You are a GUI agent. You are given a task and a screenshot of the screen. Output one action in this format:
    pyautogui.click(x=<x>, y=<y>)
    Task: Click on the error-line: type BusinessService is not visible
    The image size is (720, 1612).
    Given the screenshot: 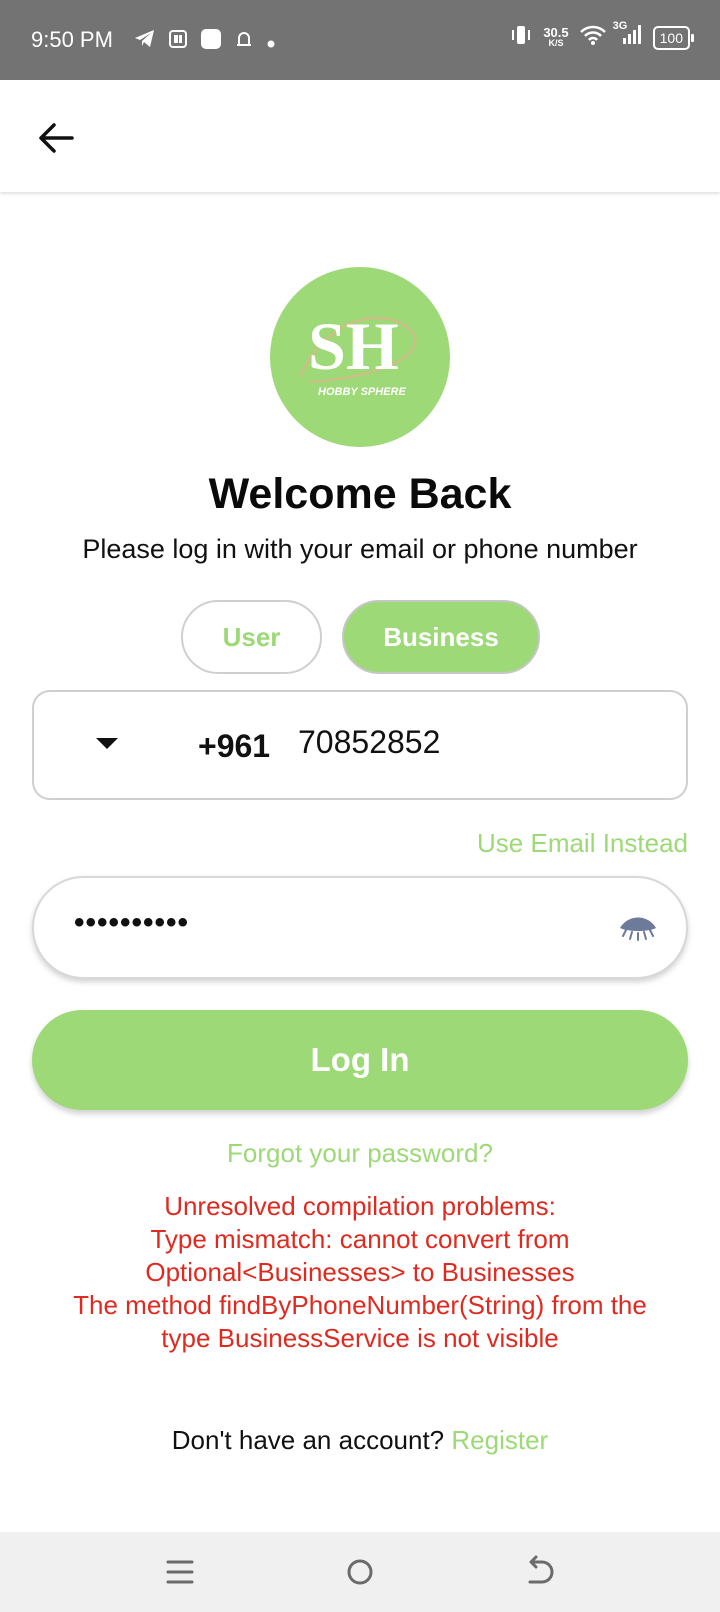 What is the action you would take?
    pyautogui.click(x=360, y=1338)
    